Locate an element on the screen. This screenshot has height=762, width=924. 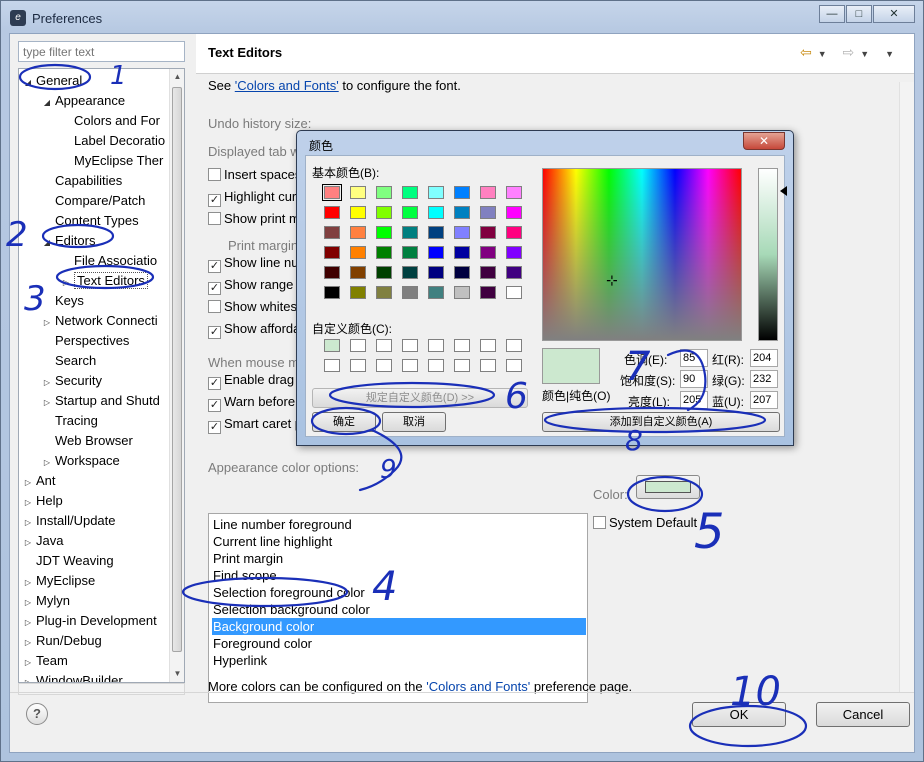
tree-item: Keys is located at coordinates (63, 301).